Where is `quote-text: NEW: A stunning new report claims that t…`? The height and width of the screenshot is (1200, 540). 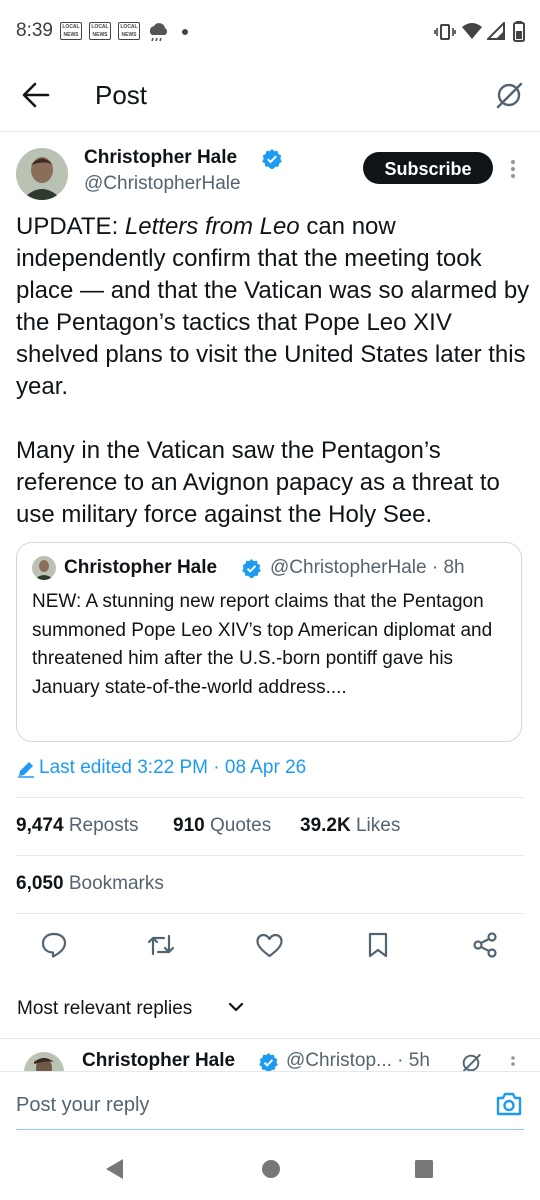 quote-text: NEW: A stunning new report claims that t… is located at coordinates (262, 644).